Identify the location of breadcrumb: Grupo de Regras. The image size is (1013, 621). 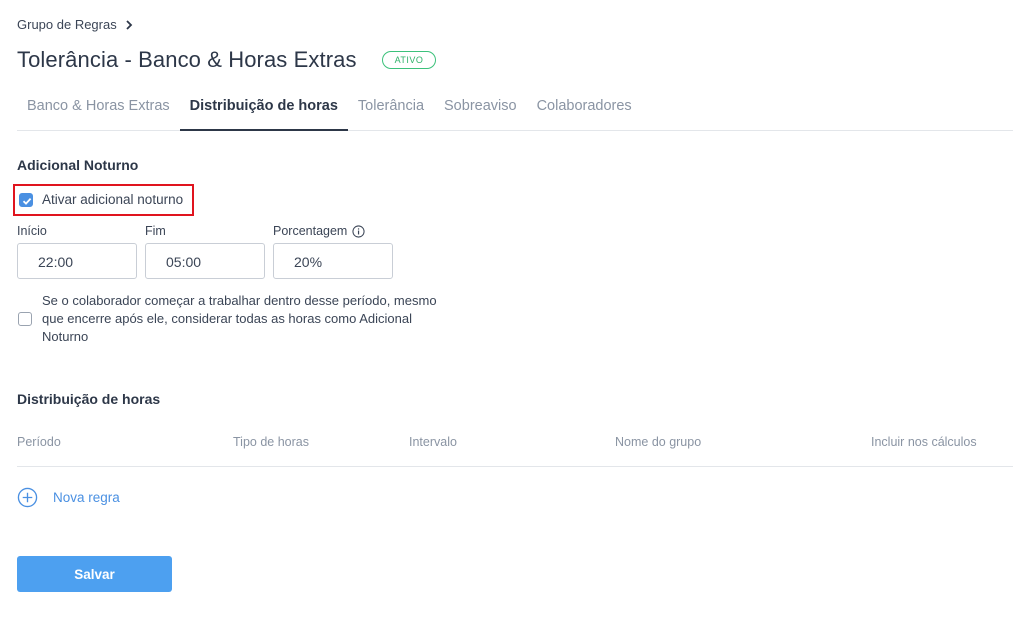
(76, 24).